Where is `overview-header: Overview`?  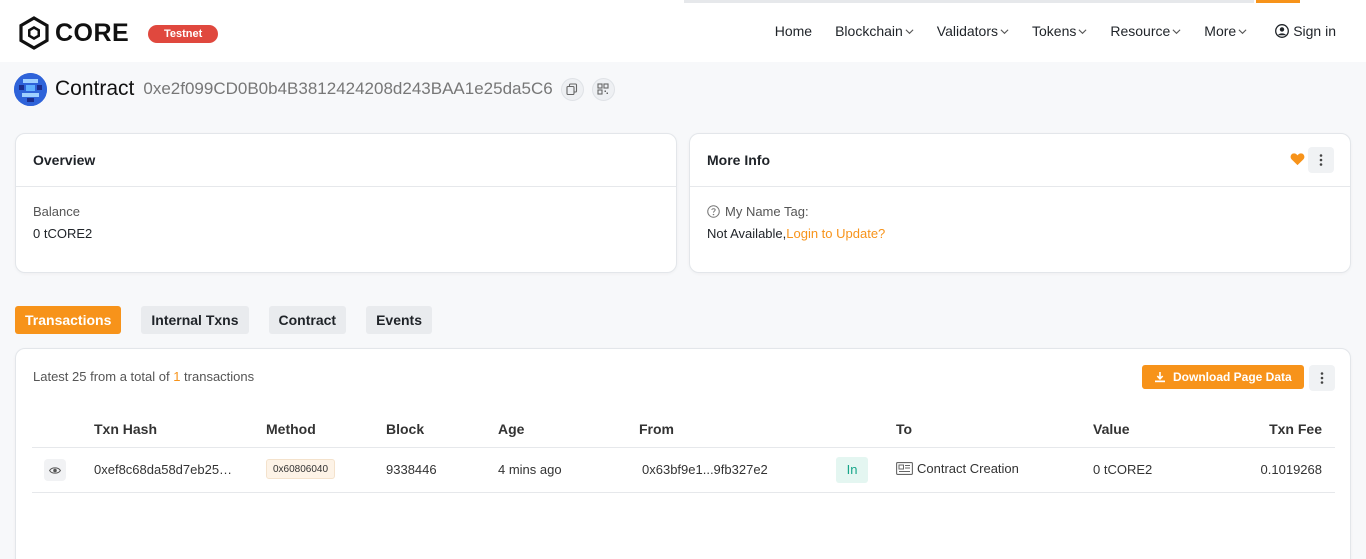 overview-header: Overview is located at coordinates (346, 160).